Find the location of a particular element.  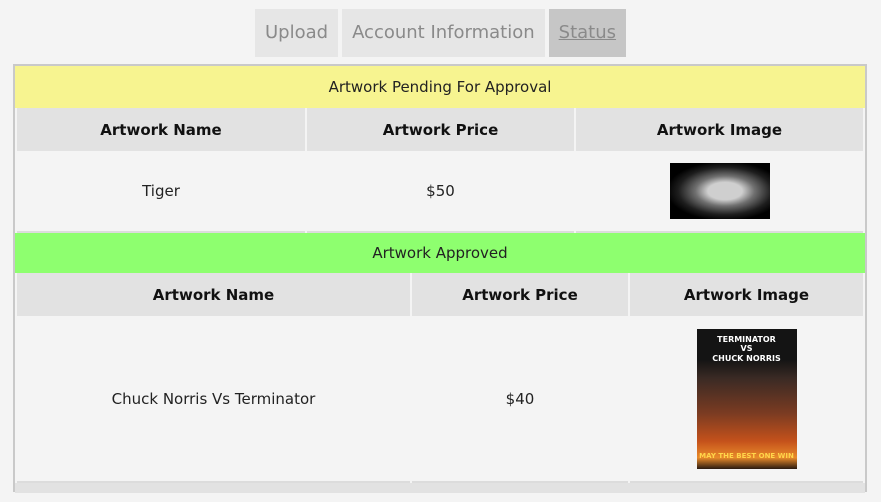

tiger-image is located at coordinates (719, 191).